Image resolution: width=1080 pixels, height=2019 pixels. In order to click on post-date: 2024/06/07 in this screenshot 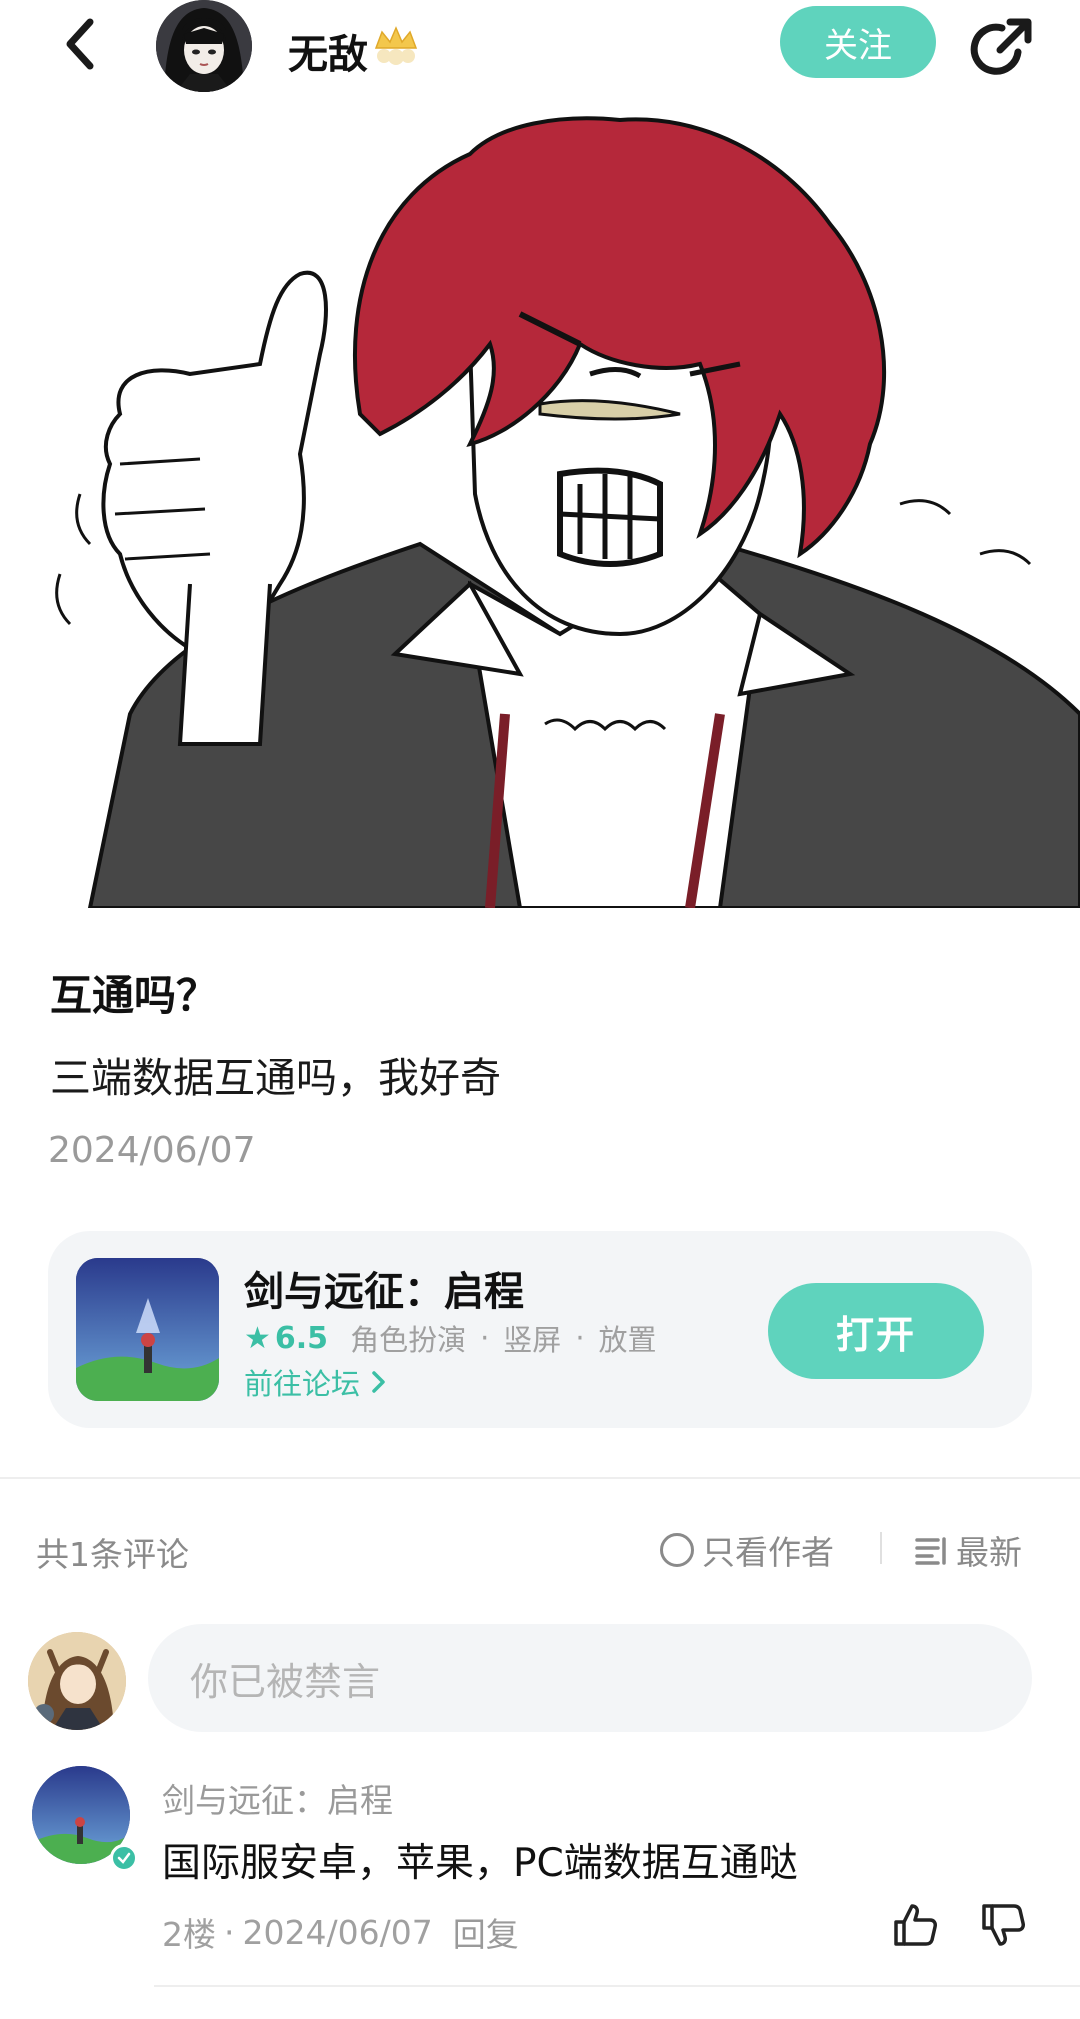, I will do `click(152, 1150)`.